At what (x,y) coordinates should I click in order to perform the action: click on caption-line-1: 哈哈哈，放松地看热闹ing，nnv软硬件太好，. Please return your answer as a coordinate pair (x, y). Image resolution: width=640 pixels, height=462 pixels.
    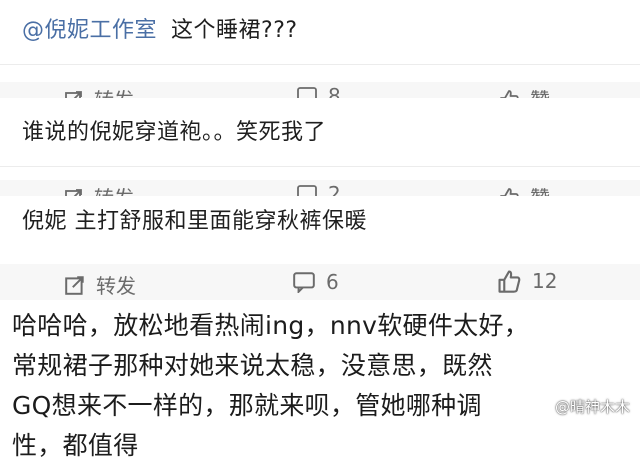
    Looking at the image, I should click on (271, 325).